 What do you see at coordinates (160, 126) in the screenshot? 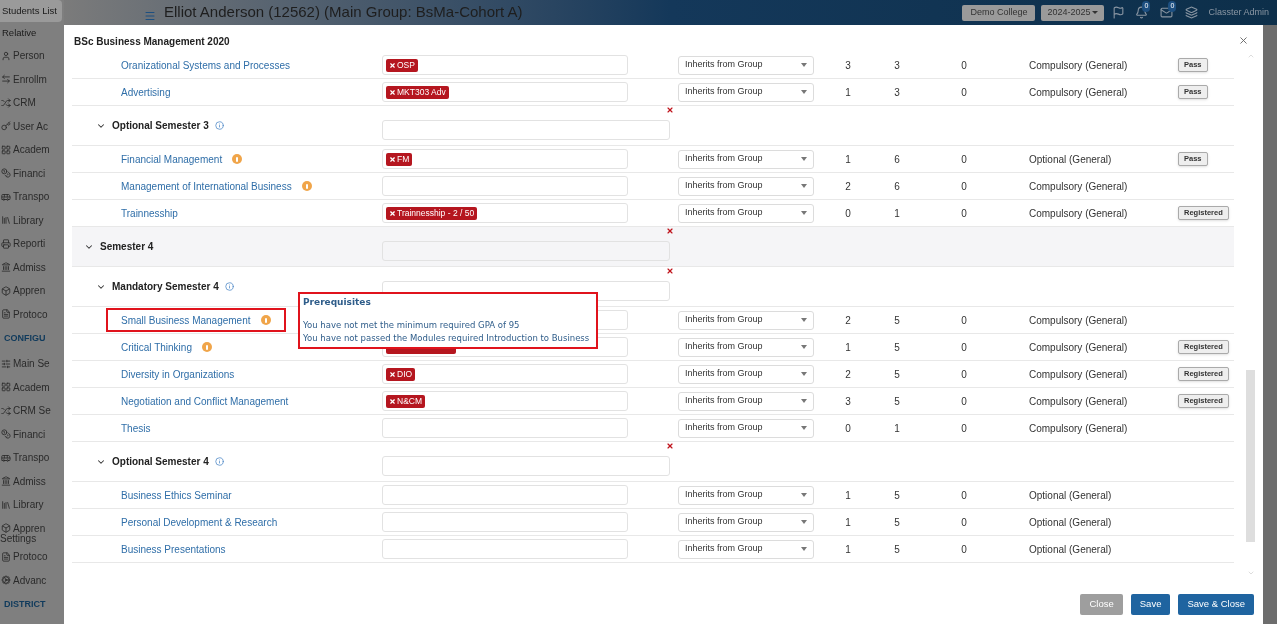
I see `group-title: Optional Semester 3` at bounding box center [160, 126].